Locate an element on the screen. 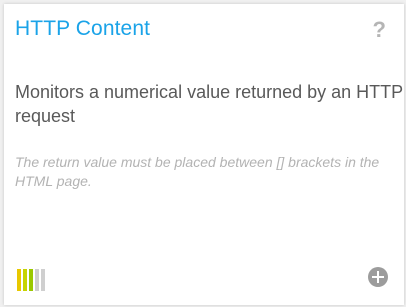 The height and width of the screenshot is (307, 406). help-icon: ? is located at coordinates (379, 30).